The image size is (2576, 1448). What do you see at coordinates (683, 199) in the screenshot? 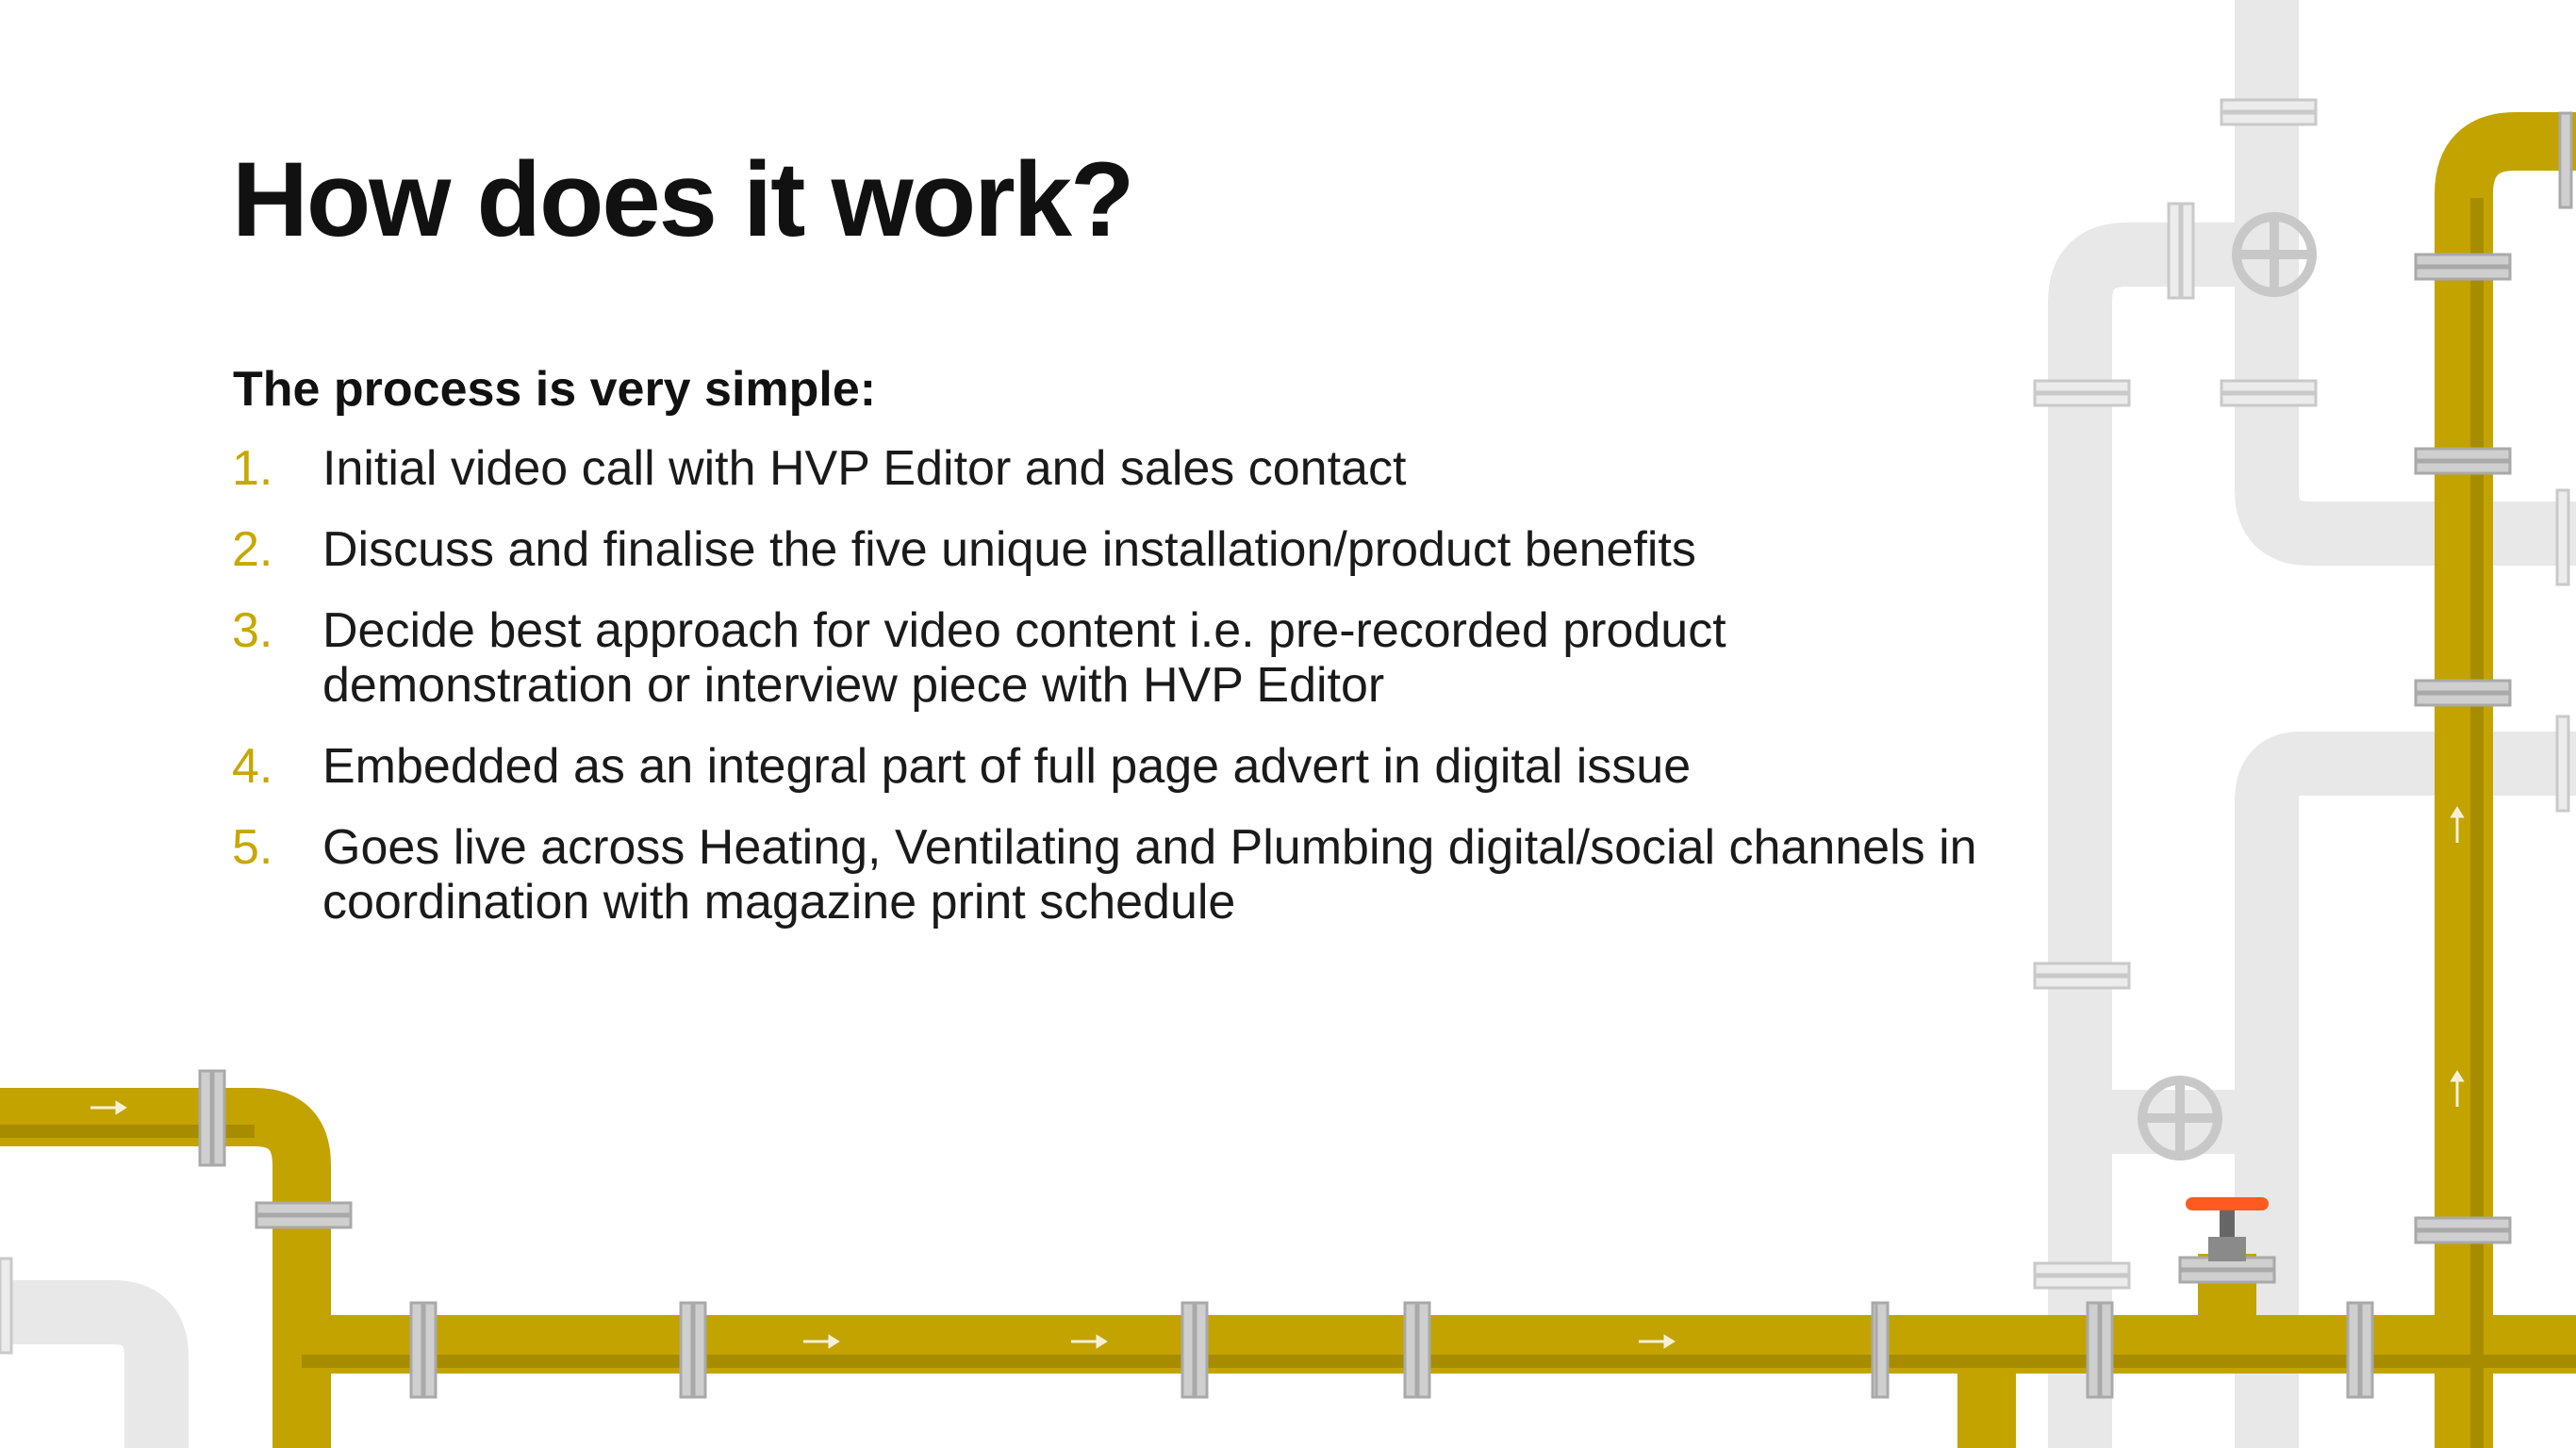
I see `page-title: How does it work?` at bounding box center [683, 199].